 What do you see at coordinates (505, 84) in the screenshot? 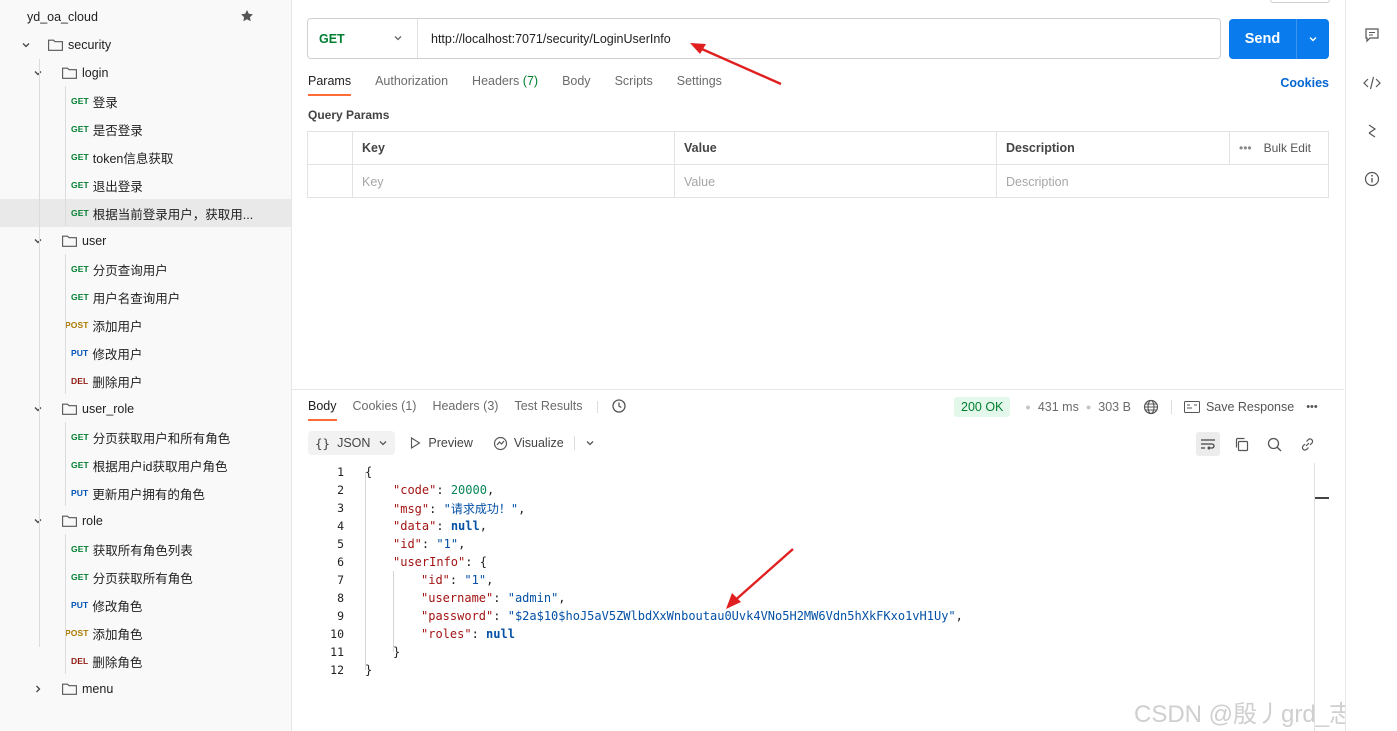
I see `tab-headers: Headers (7)` at bounding box center [505, 84].